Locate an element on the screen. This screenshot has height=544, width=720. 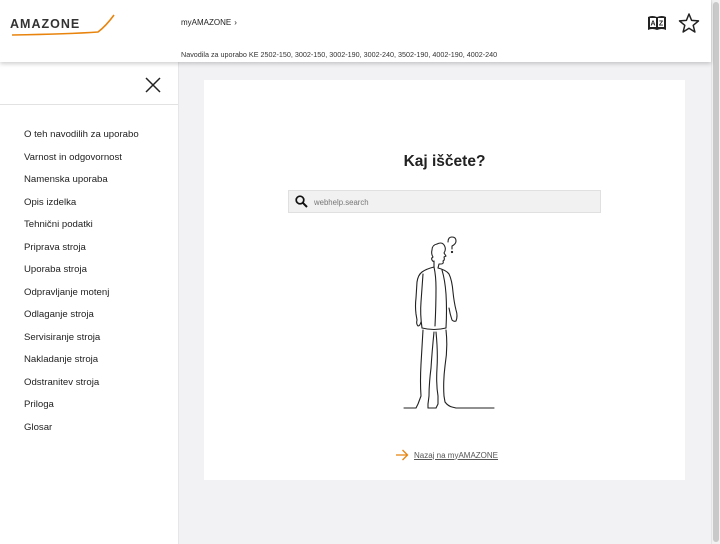
close-icon is located at coordinates (153, 85).